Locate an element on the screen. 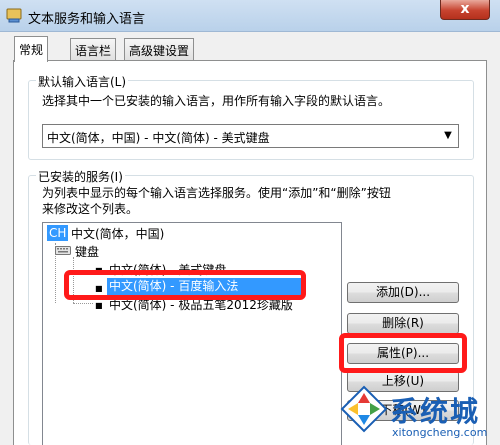 The image size is (500, 445). tree-keyboard-node: 键盘 is located at coordinates (87, 251).